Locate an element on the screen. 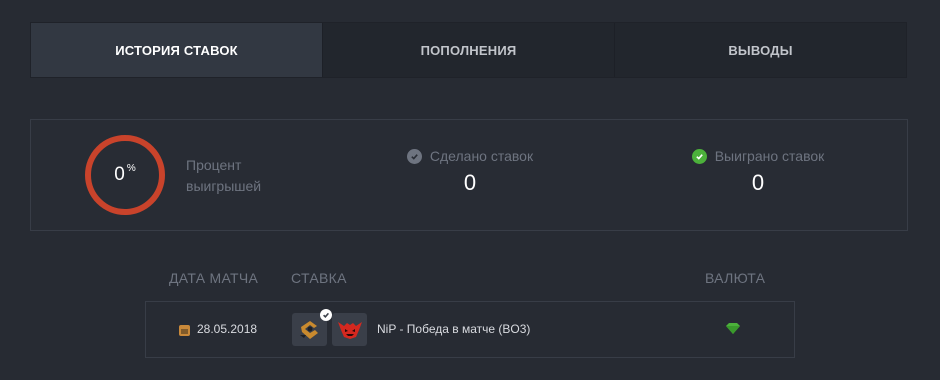 The image size is (940, 380). winrate-unit: % is located at coordinates (131, 168).